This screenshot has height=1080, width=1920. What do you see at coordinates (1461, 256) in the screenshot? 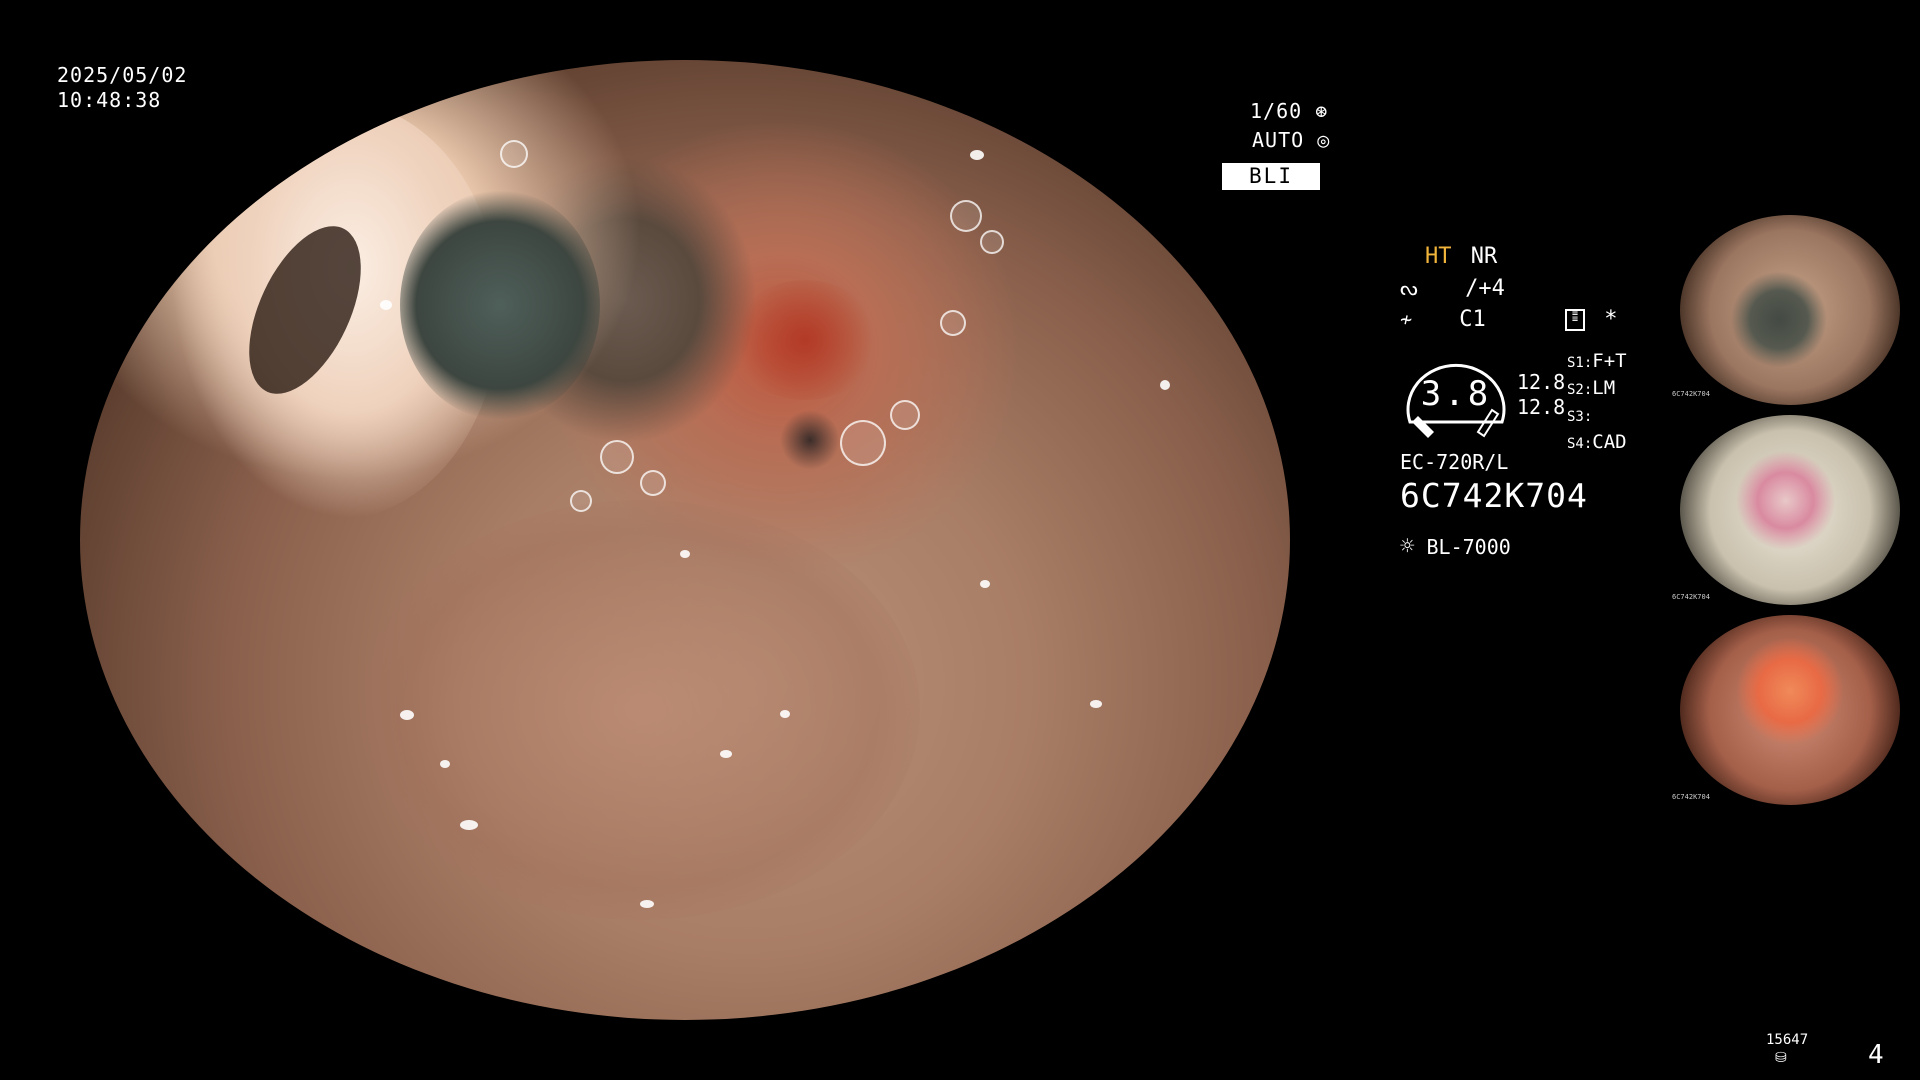
I see `enhance-row: HT NR` at bounding box center [1461, 256].